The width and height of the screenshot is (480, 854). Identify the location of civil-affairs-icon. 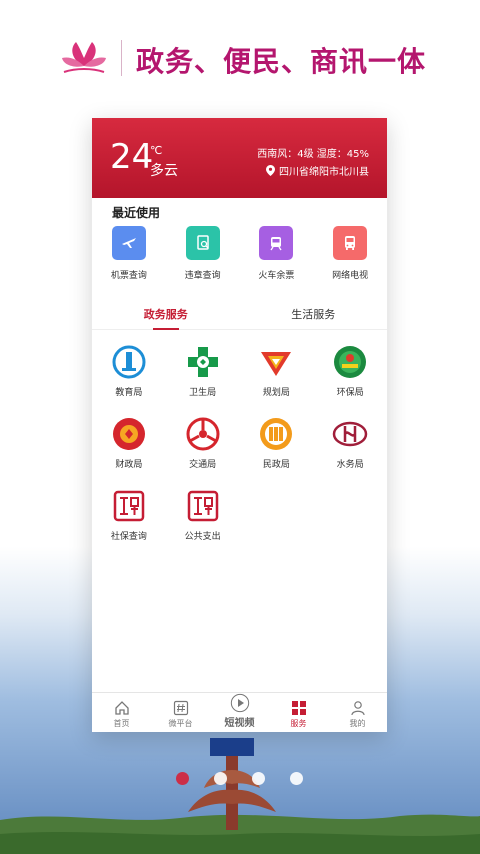
(276, 434).